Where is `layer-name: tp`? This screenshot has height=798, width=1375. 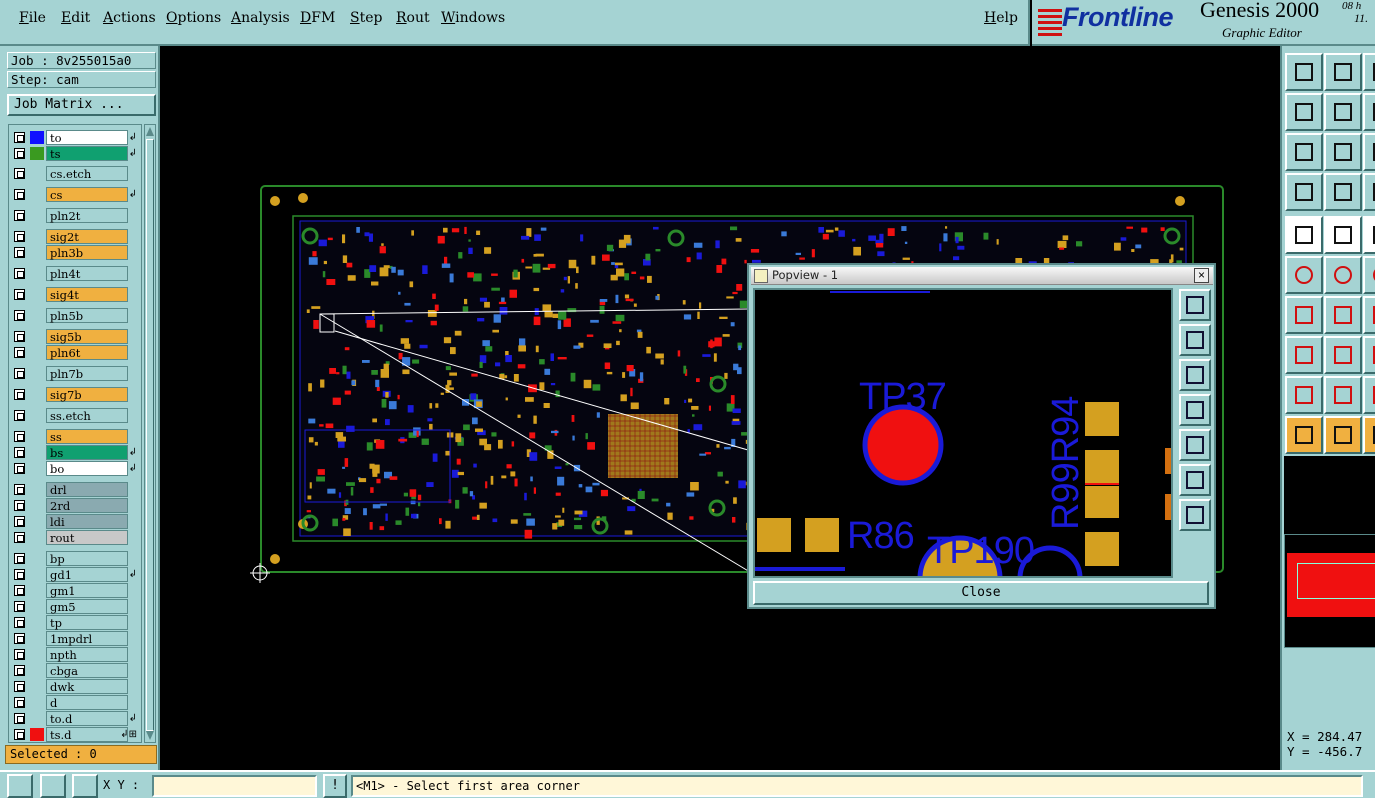 layer-name: tp is located at coordinates (87, 622).